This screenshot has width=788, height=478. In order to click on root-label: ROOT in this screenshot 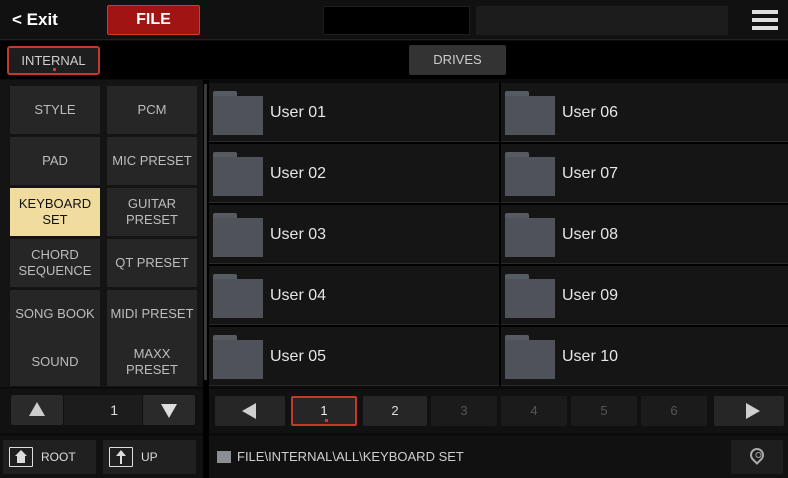, I will do `click(58, 457)`.